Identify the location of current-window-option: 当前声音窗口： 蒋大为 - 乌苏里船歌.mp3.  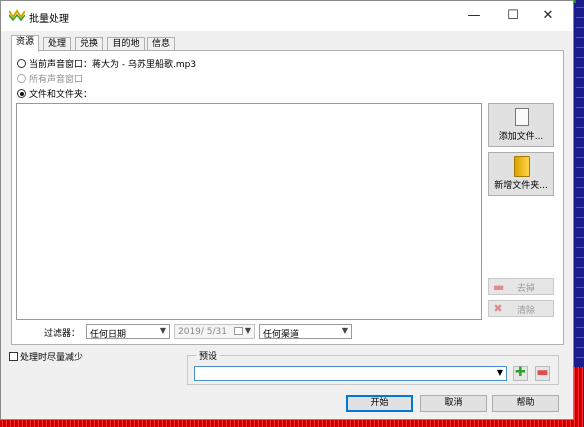
(106, 63).